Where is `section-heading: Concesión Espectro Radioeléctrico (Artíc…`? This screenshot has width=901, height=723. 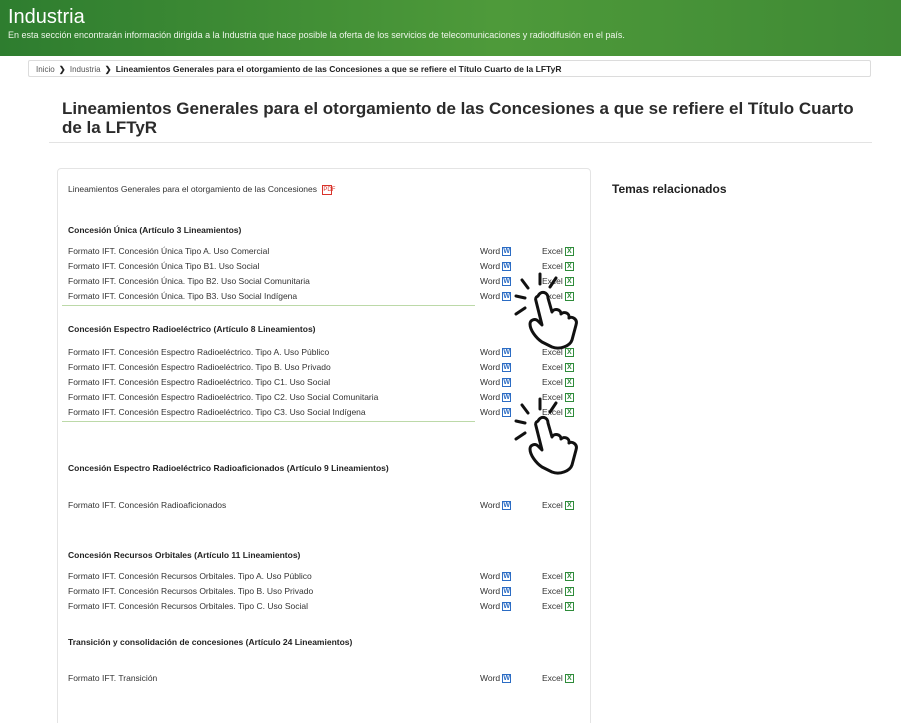 section-heading: Concesión Espectro Radioeléctrico (Artíc… is located at coordinates (192, 329).